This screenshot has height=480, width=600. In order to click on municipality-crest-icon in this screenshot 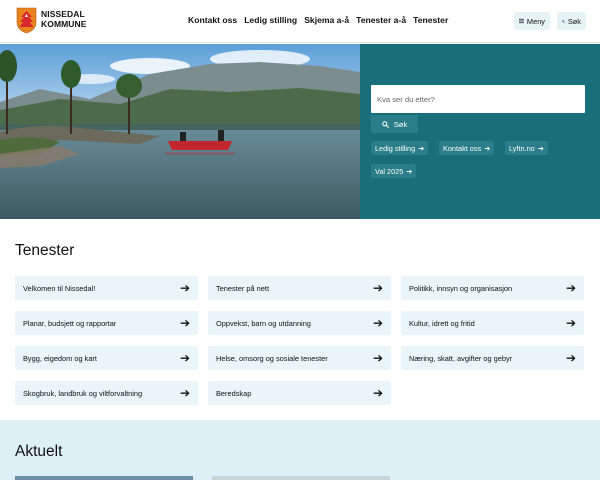, I will do `click(26, 20)`.